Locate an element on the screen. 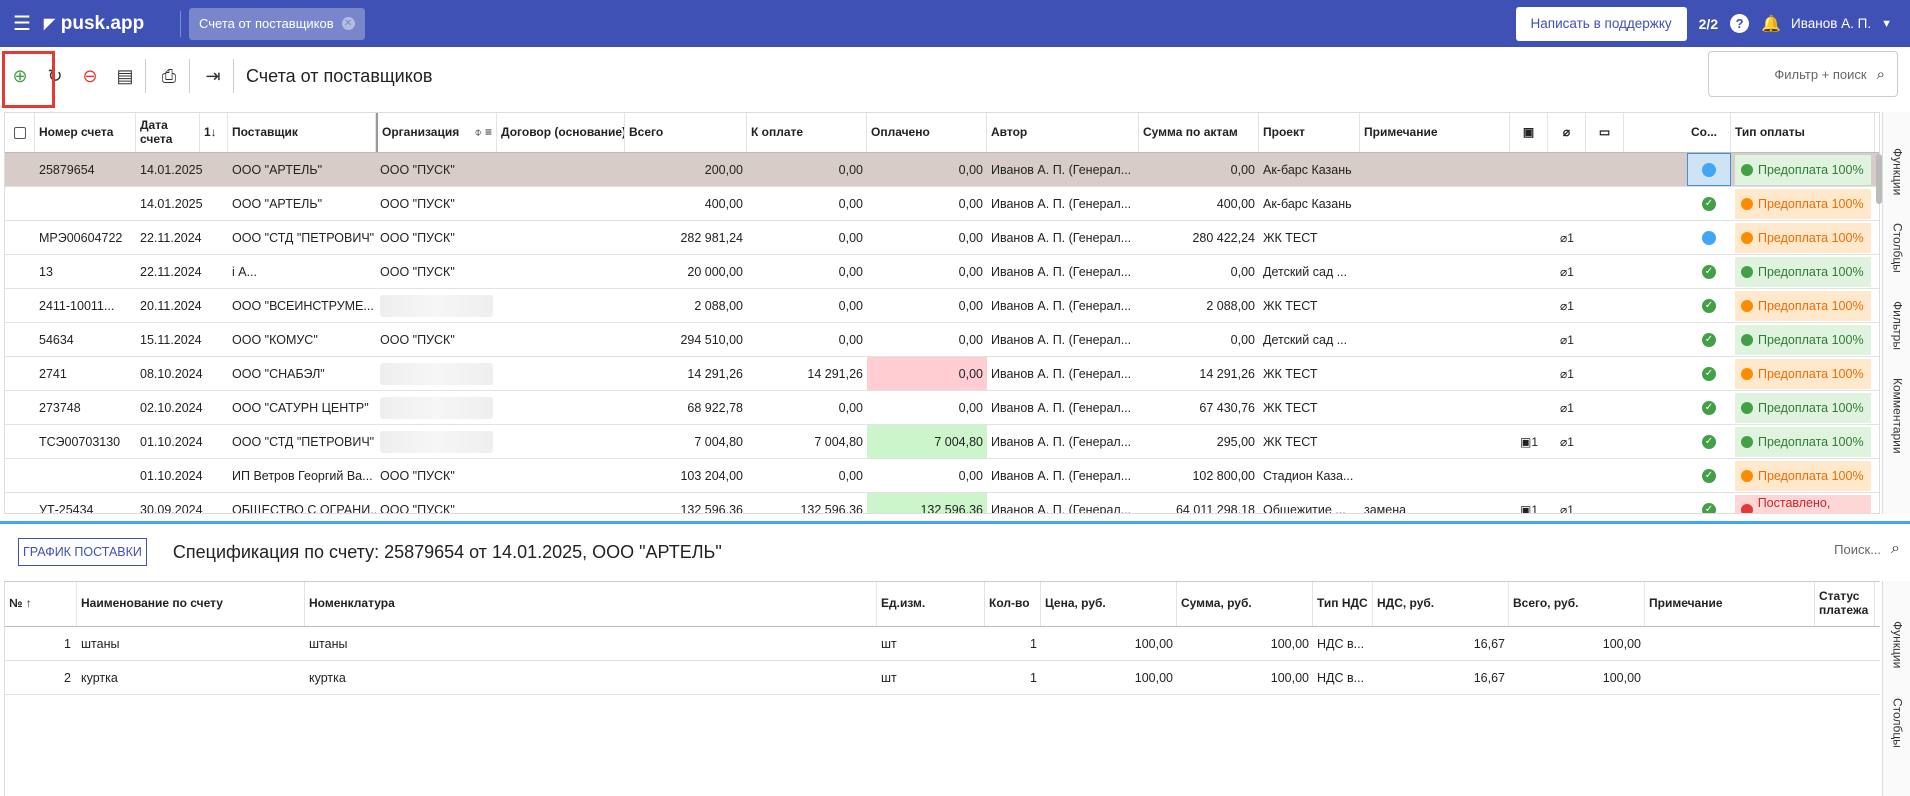  col-note: Примечание is located at coordinates (1435, 132).